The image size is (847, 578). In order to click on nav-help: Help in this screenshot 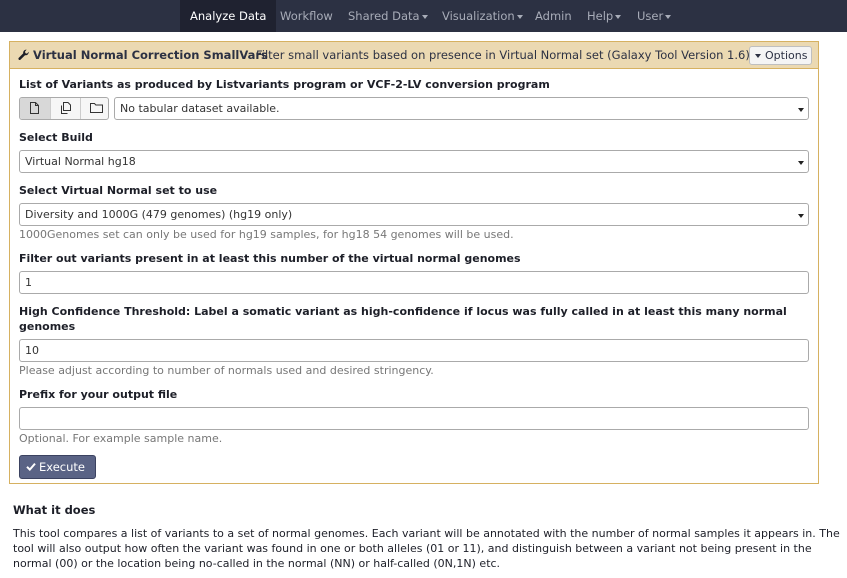, I will do `click(604, 16)`.